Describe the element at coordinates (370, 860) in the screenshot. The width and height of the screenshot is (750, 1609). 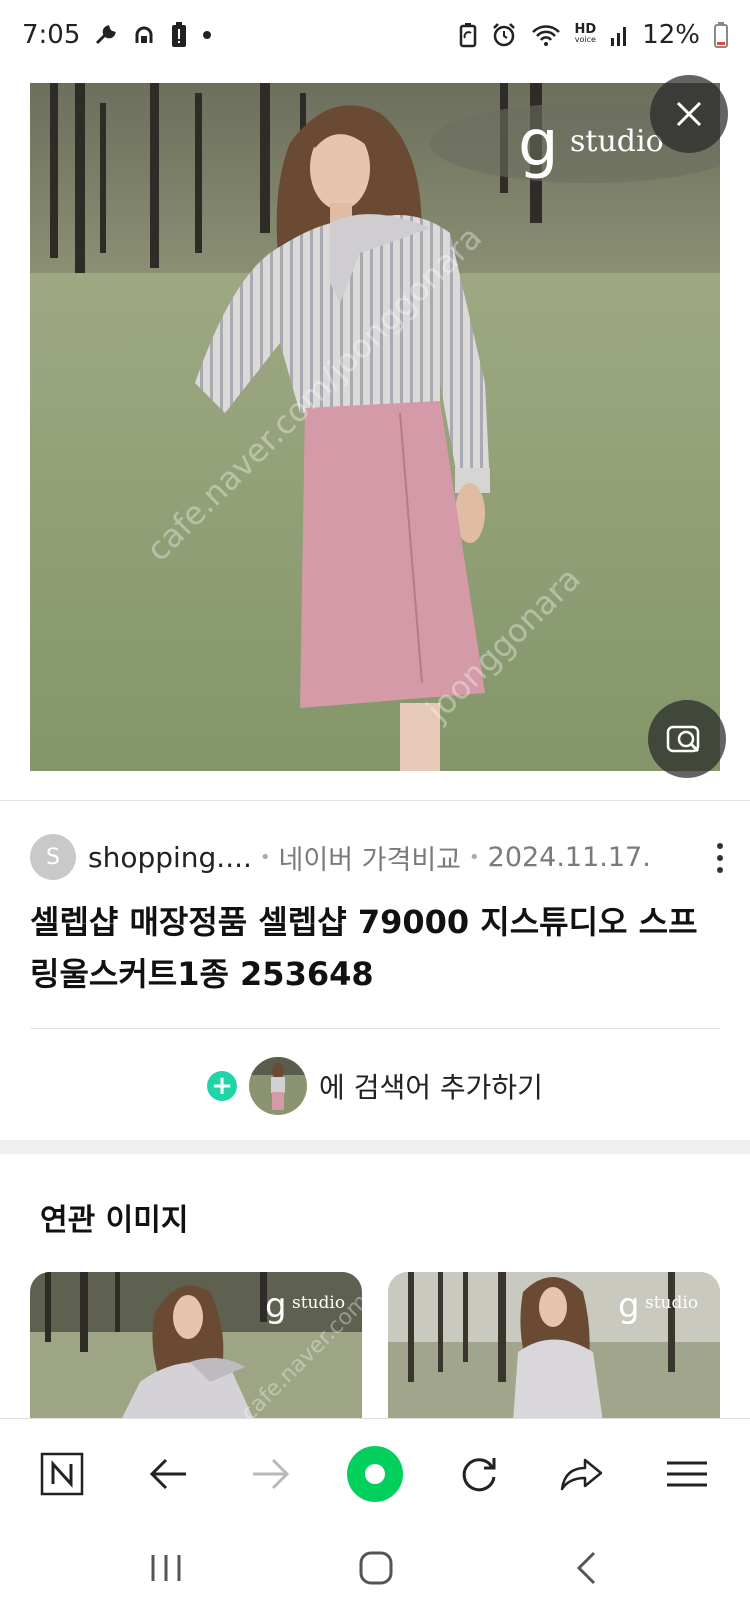
I see `source-label: 네이버 가격비교` at that location.